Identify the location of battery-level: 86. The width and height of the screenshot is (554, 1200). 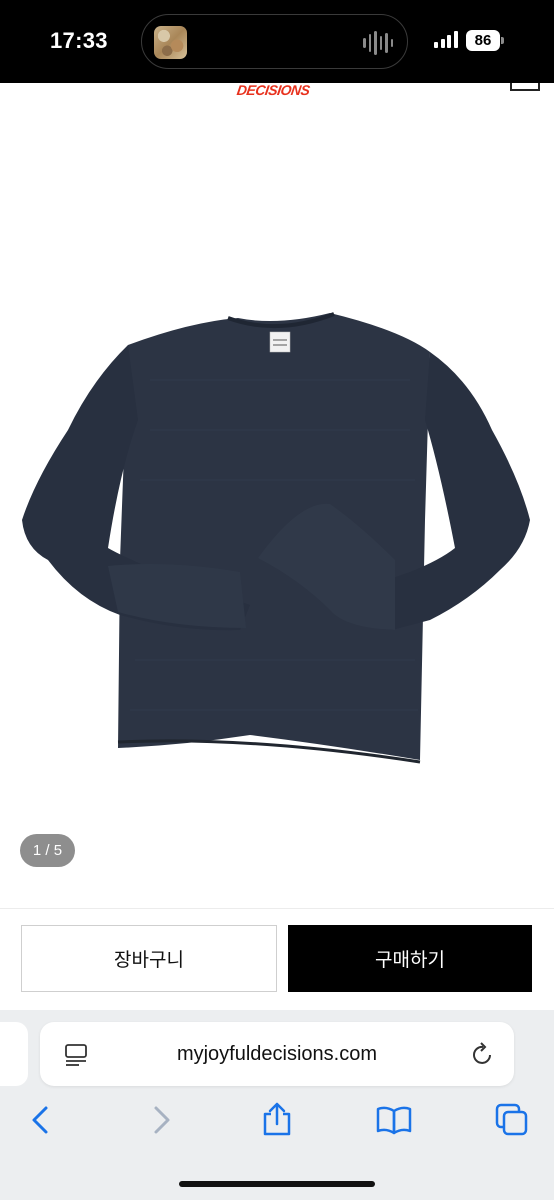
(483, 40).